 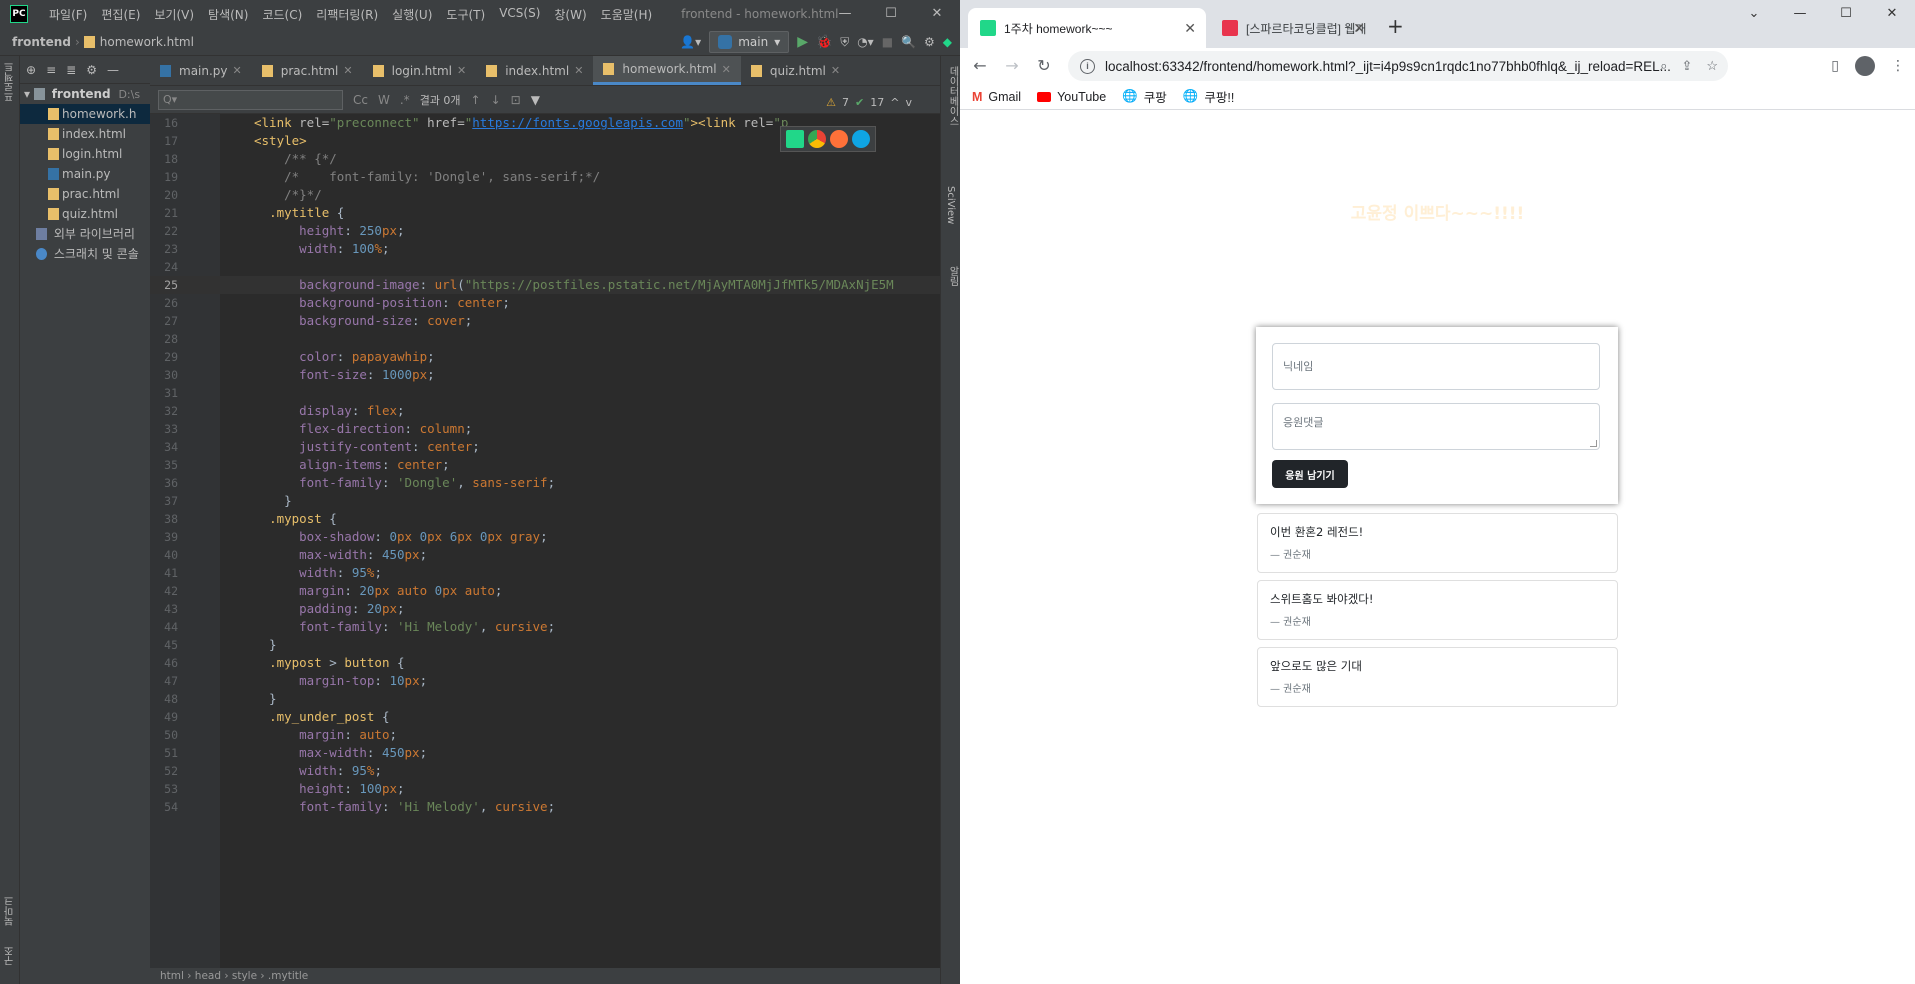 What do you see at coordinates (120, 14) in the screenshot?
I see `menu-item: 편집(E)` at bounding box center [120, 14].